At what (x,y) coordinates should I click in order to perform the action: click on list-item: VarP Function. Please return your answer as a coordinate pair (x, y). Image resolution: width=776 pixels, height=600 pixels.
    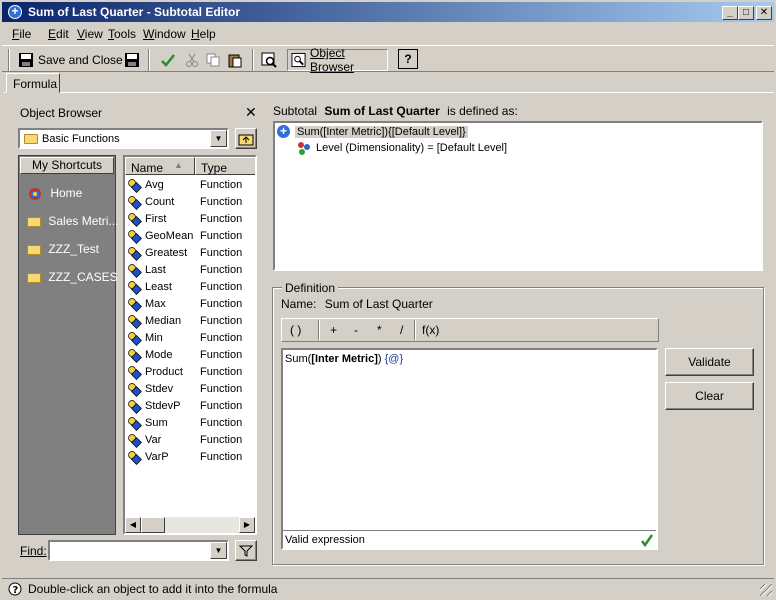
    Looking at the image, I should click on (190, 457).